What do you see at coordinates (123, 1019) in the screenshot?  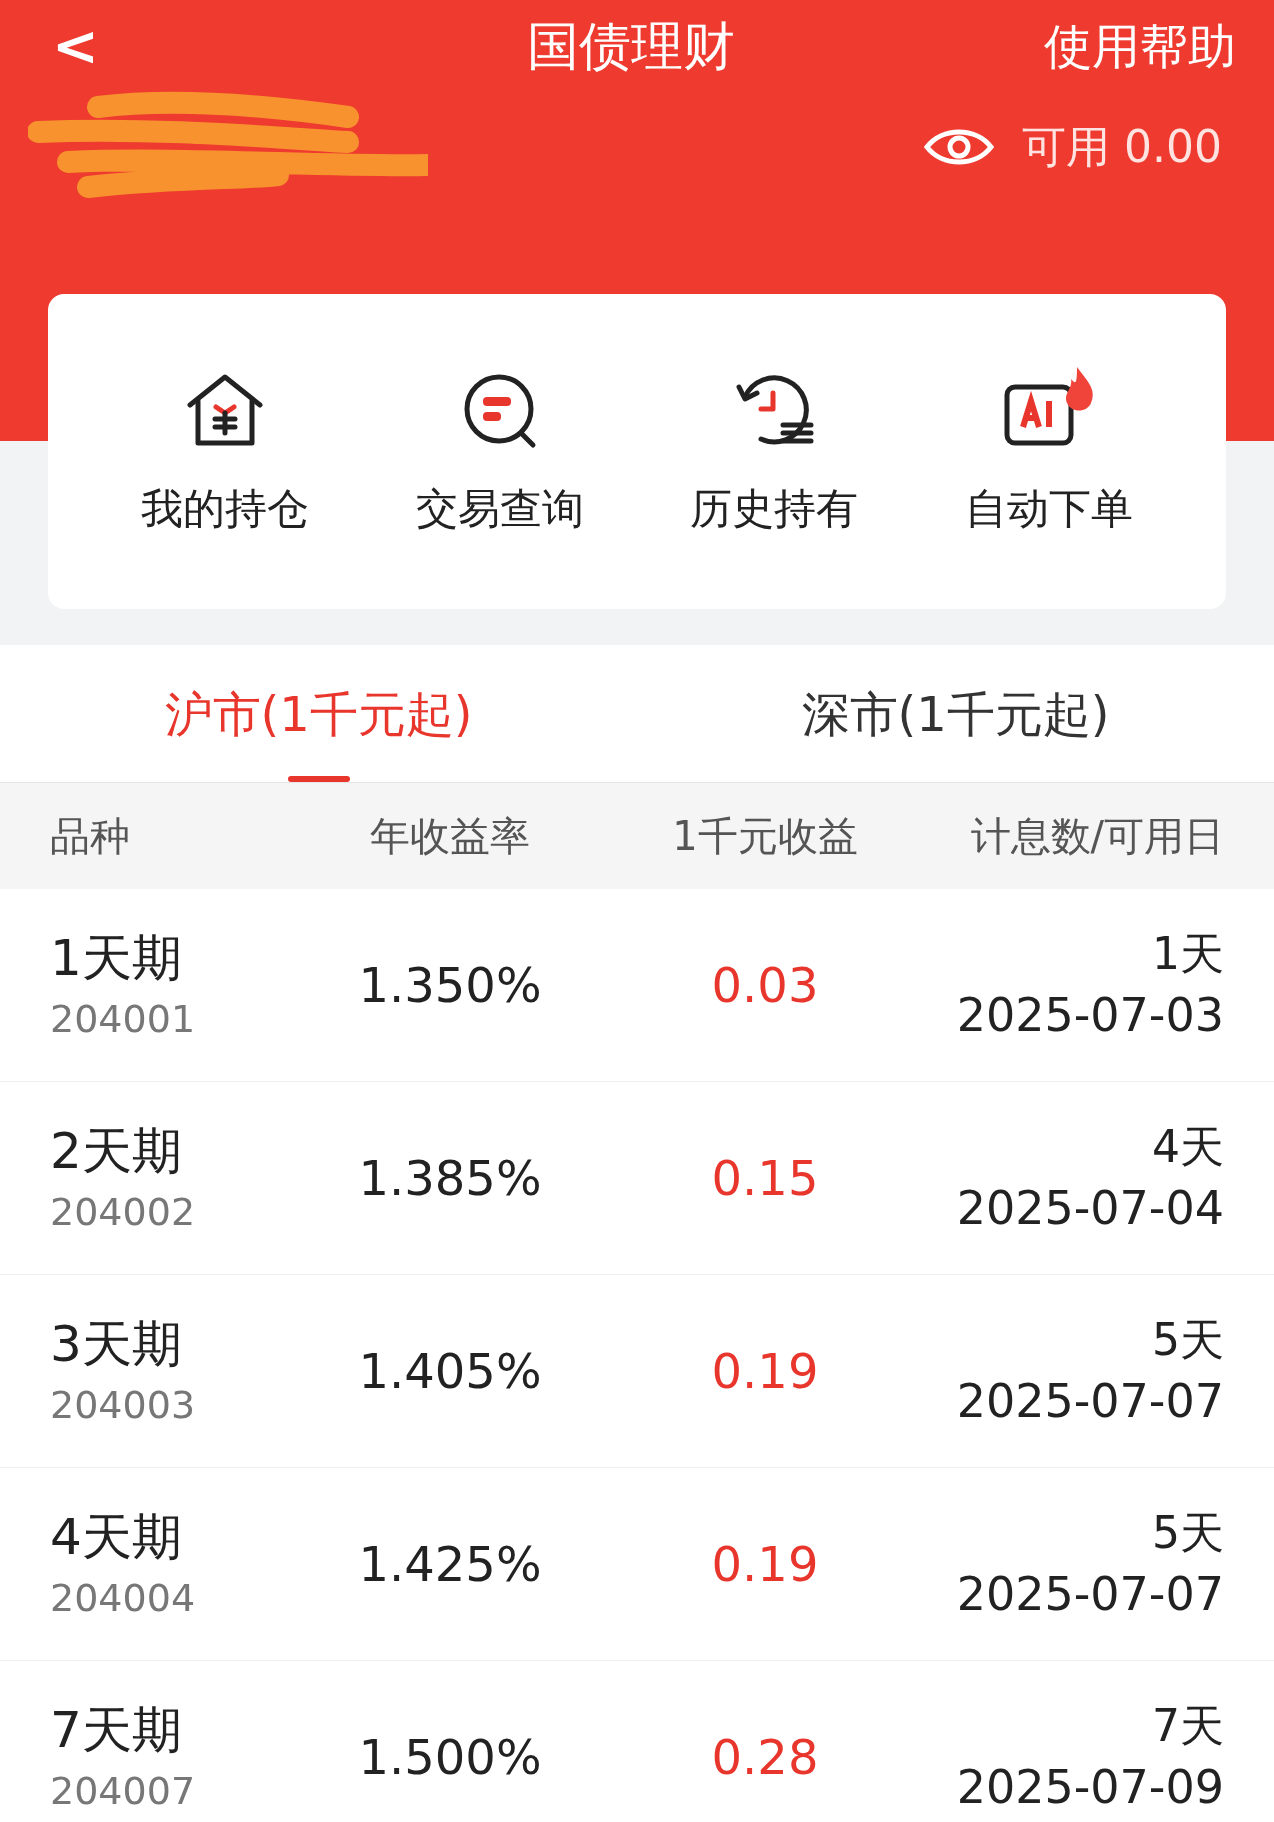 I see `bond-code: 204001` at bounding box center [123, 1019].